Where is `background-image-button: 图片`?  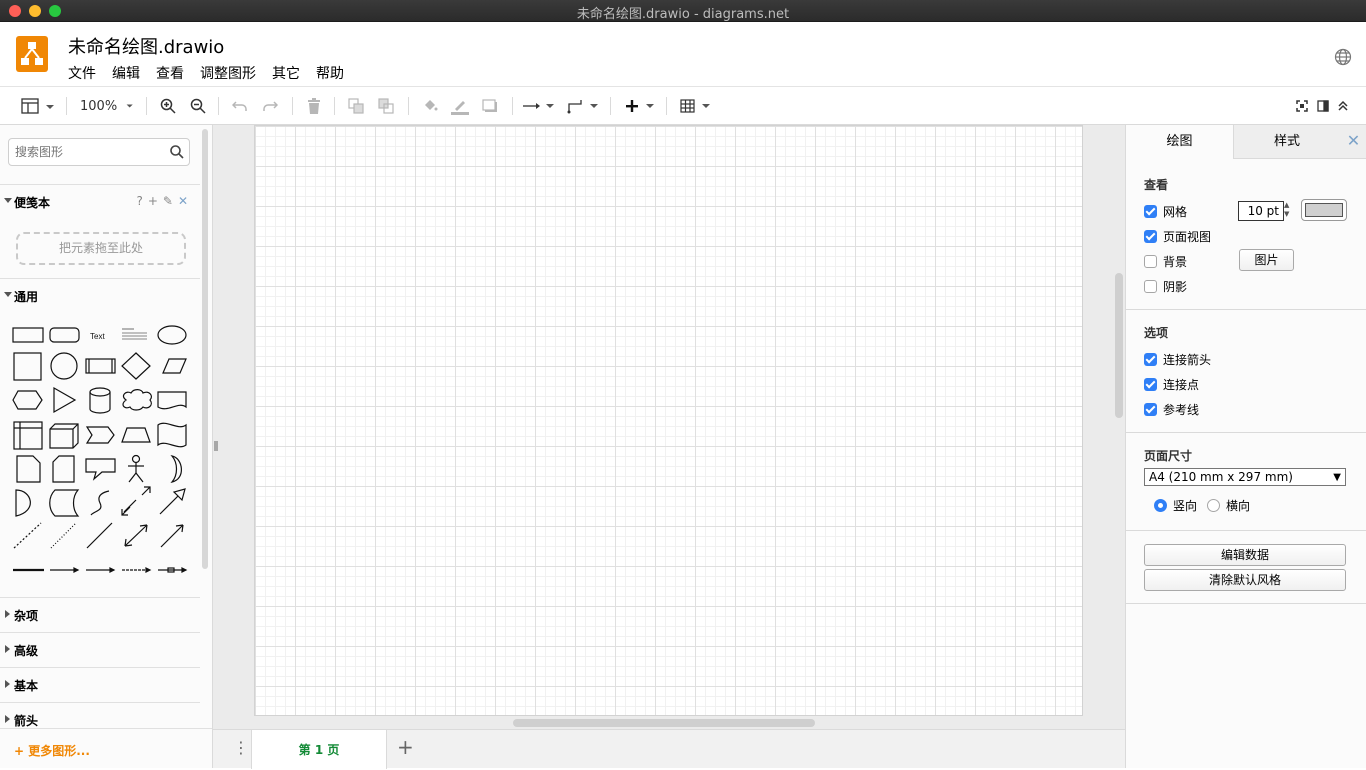
background-image-button: 图片 is located at coordinates (1266, 260).